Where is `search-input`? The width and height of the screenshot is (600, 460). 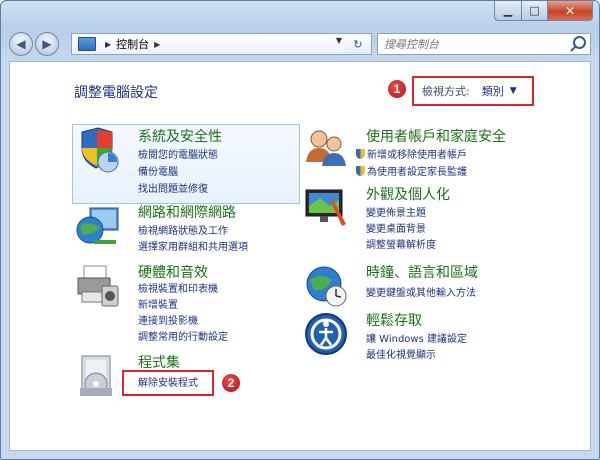
search-input is located at coordinates (474, 44).